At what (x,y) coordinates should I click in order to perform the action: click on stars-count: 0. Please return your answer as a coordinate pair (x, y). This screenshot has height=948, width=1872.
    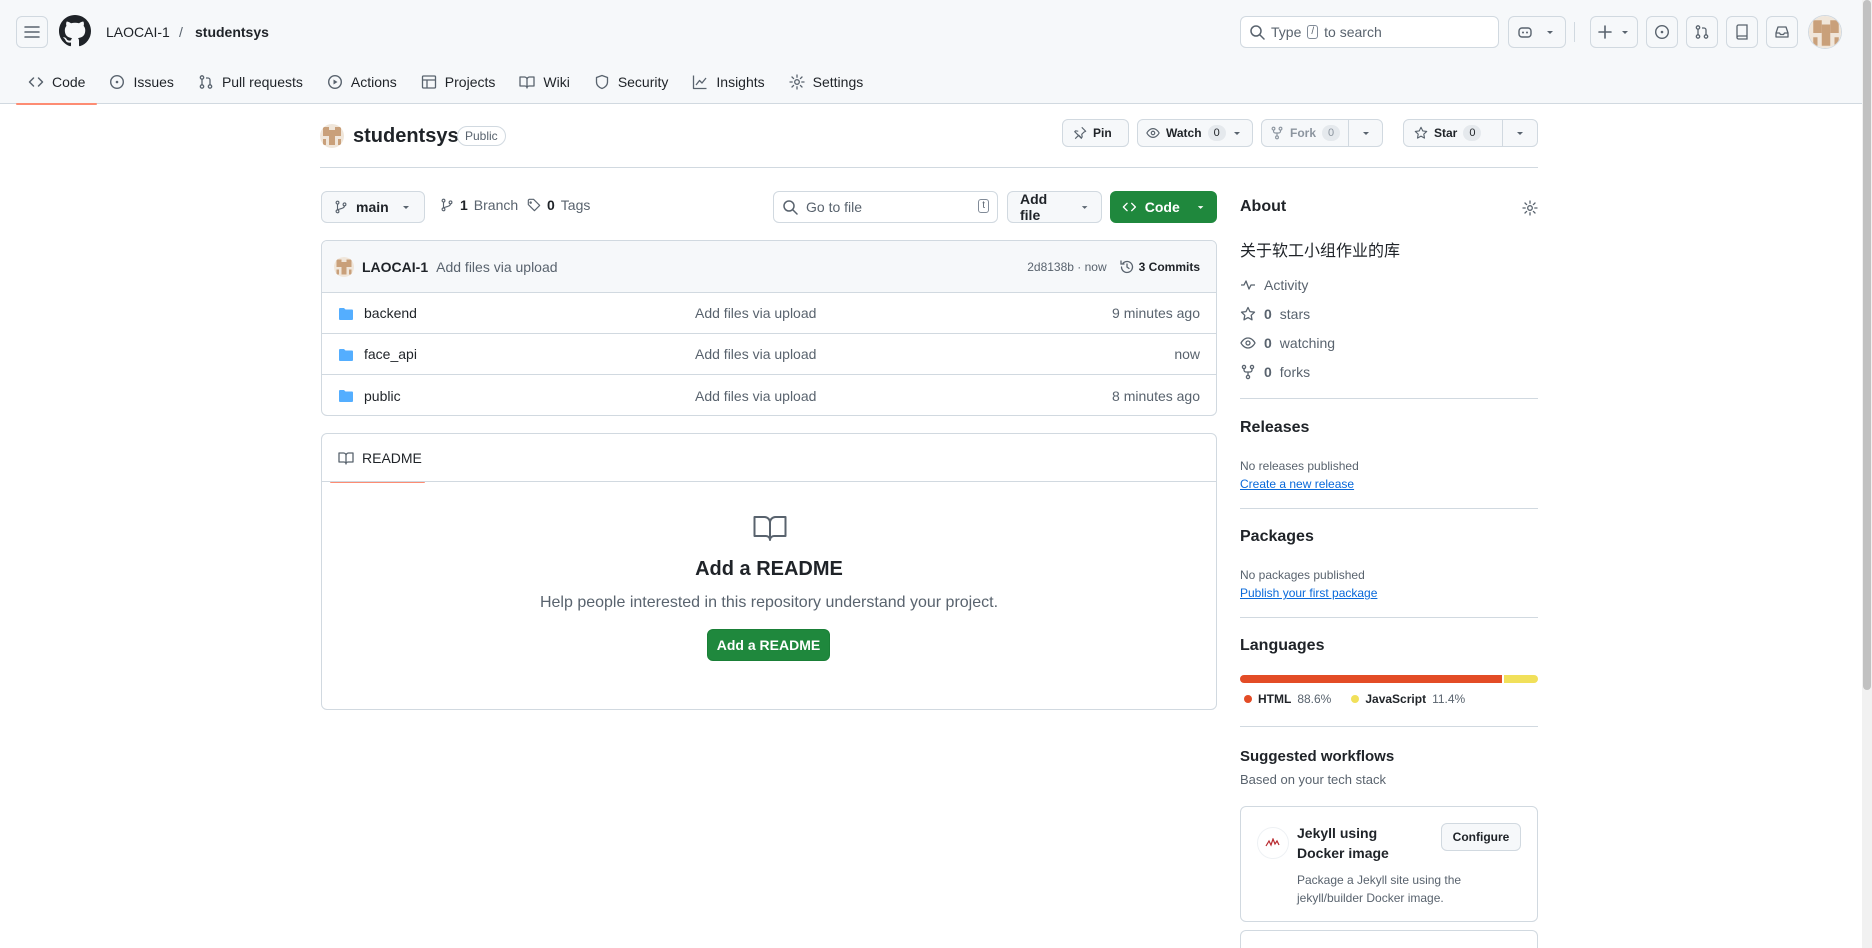
    Looking at the image, I should click on (1268, 314).